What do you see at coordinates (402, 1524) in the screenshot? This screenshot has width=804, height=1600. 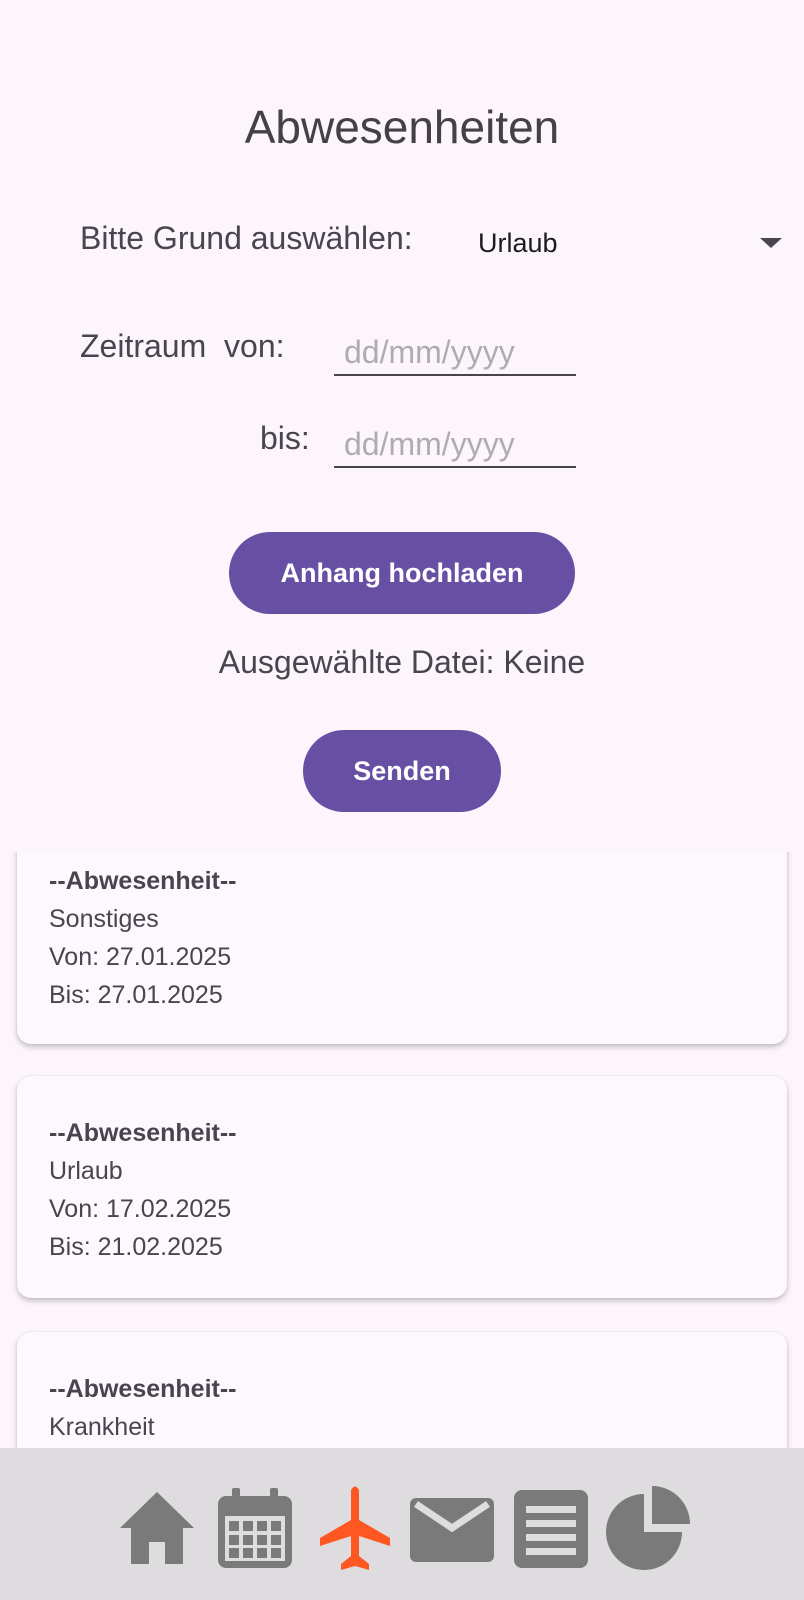 I see `bottom-navigation` at bounding box center [402, 1524].